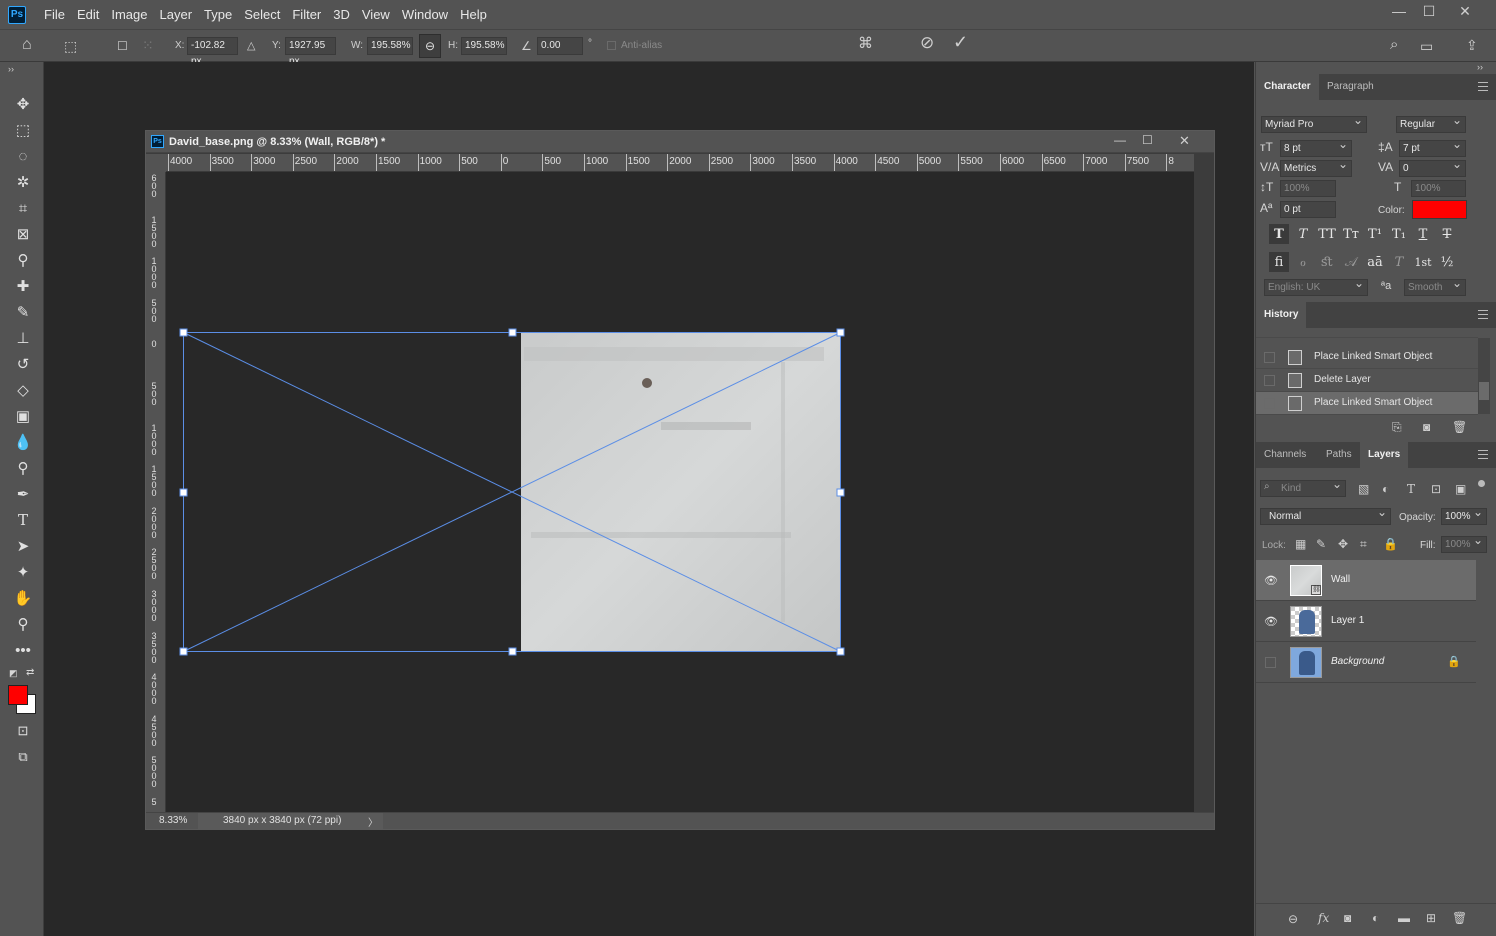  What do you see at coordinates (1404, 918) in the screenshot?
I see `new-group-icon: ▬` at bounding box center [1404, 918].